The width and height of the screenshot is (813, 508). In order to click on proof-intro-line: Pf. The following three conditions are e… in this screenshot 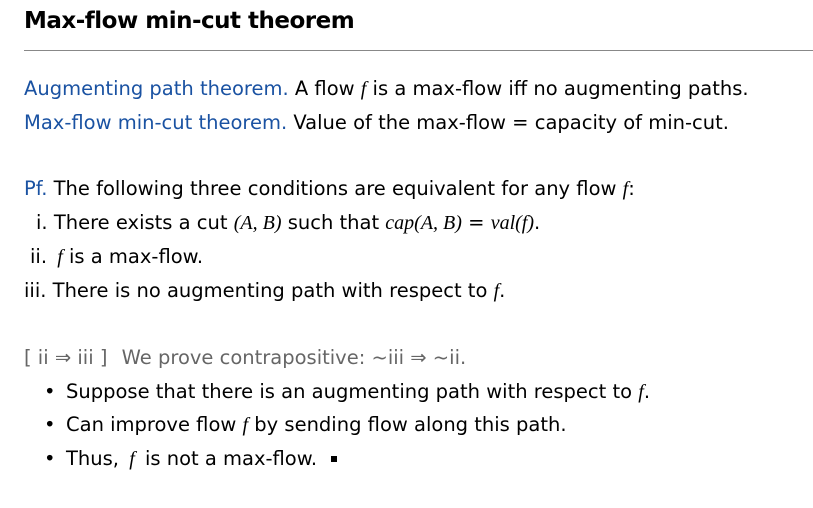, I will do `click(329, 189)`.